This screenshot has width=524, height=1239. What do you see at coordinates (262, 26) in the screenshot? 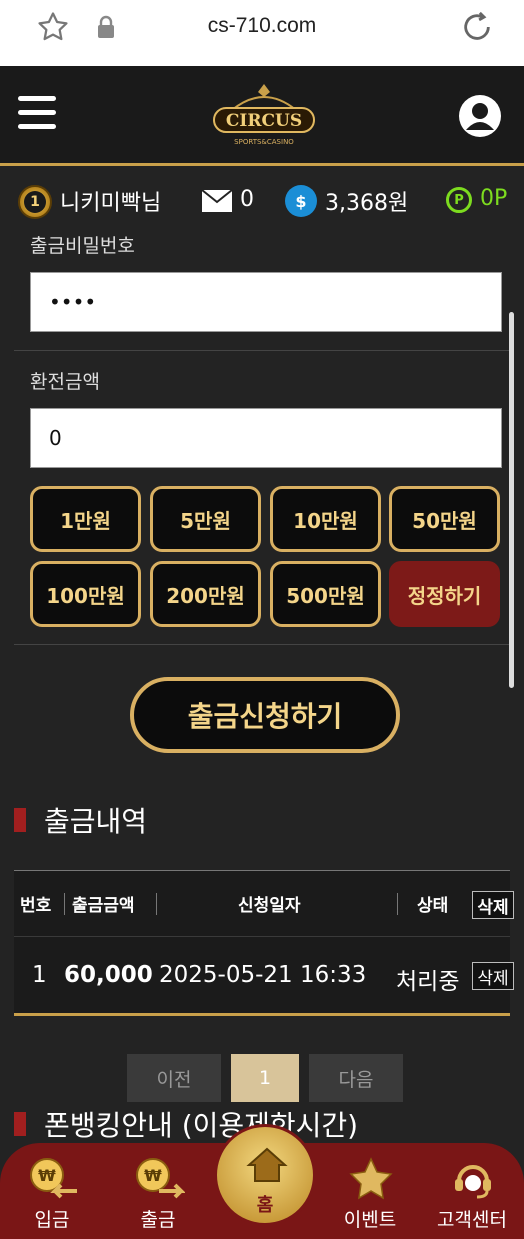
I see `url-bar: cs-710.com` at bounding box center [262, 26].